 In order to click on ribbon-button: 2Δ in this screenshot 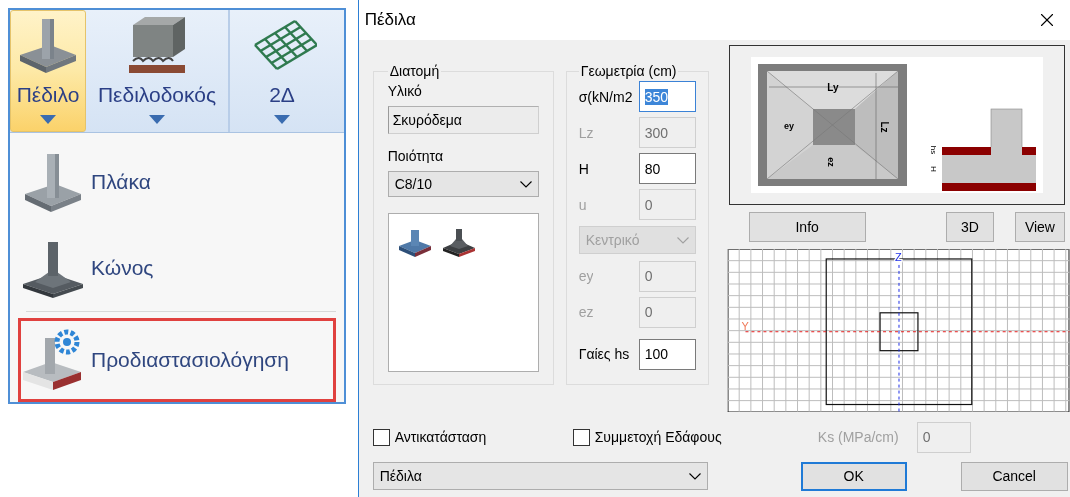, I will do `click(282, 71)`.